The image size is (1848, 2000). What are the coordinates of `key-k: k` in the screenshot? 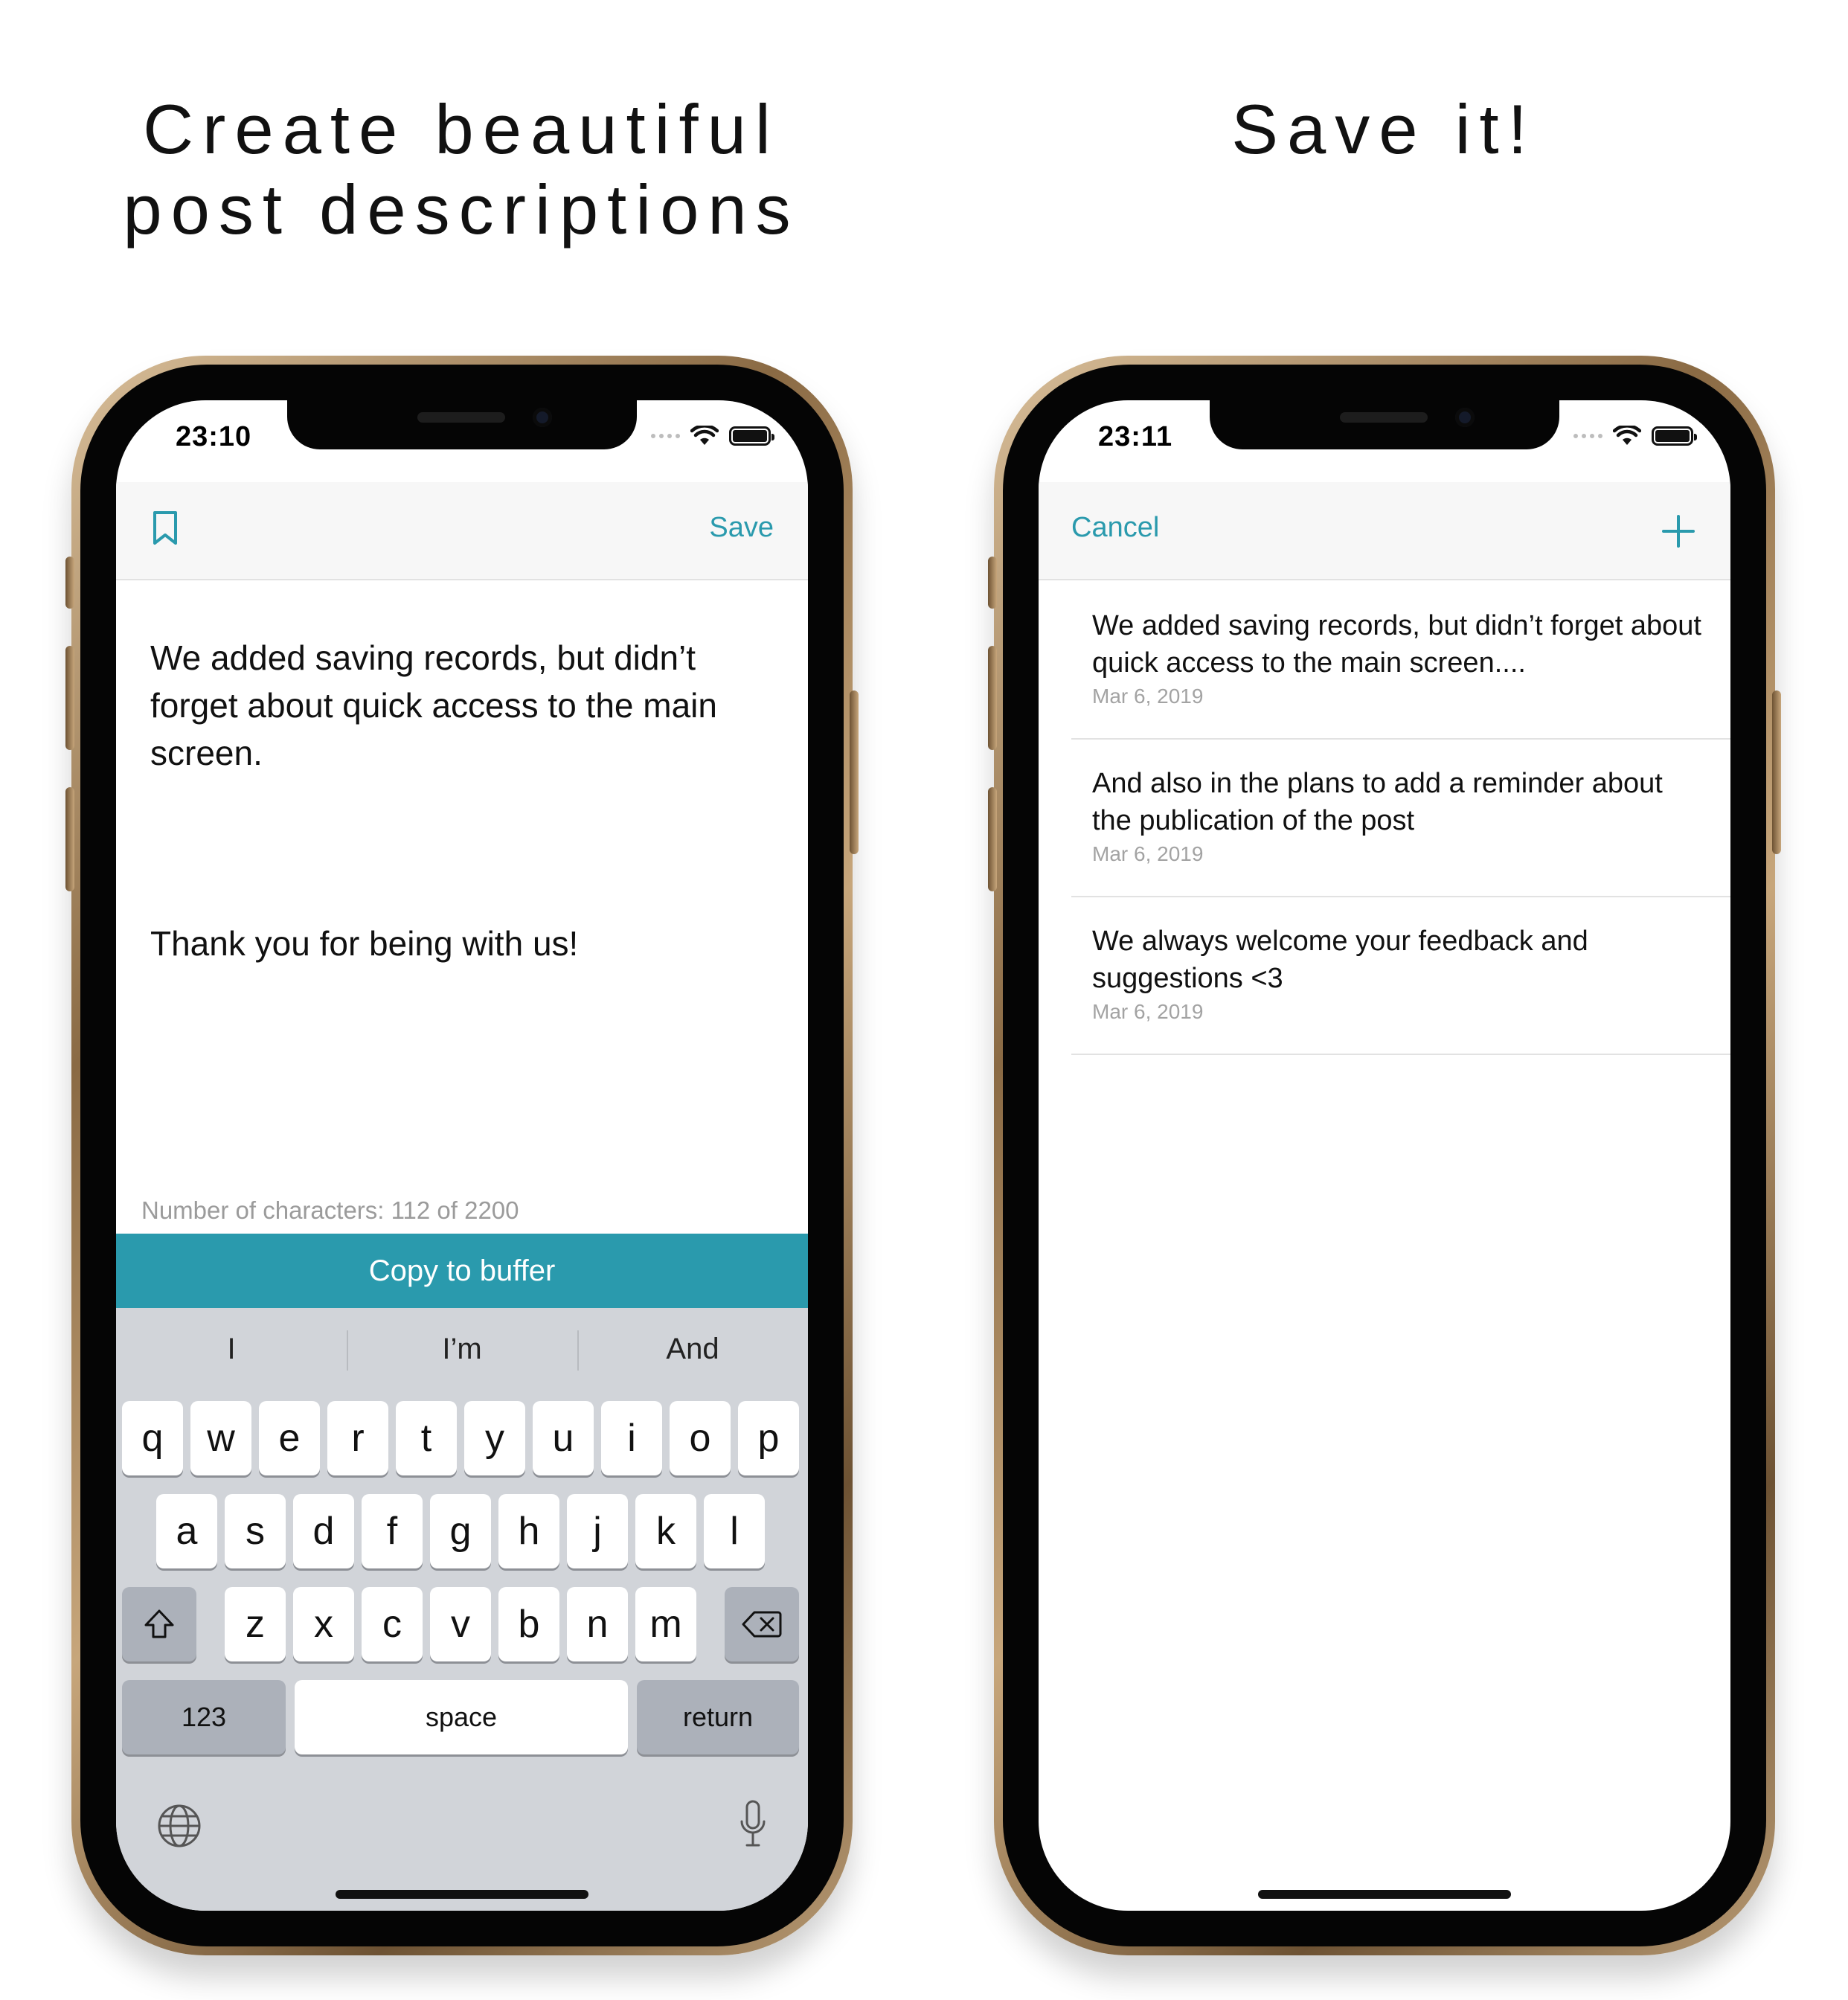 It's located at (665, 1531).